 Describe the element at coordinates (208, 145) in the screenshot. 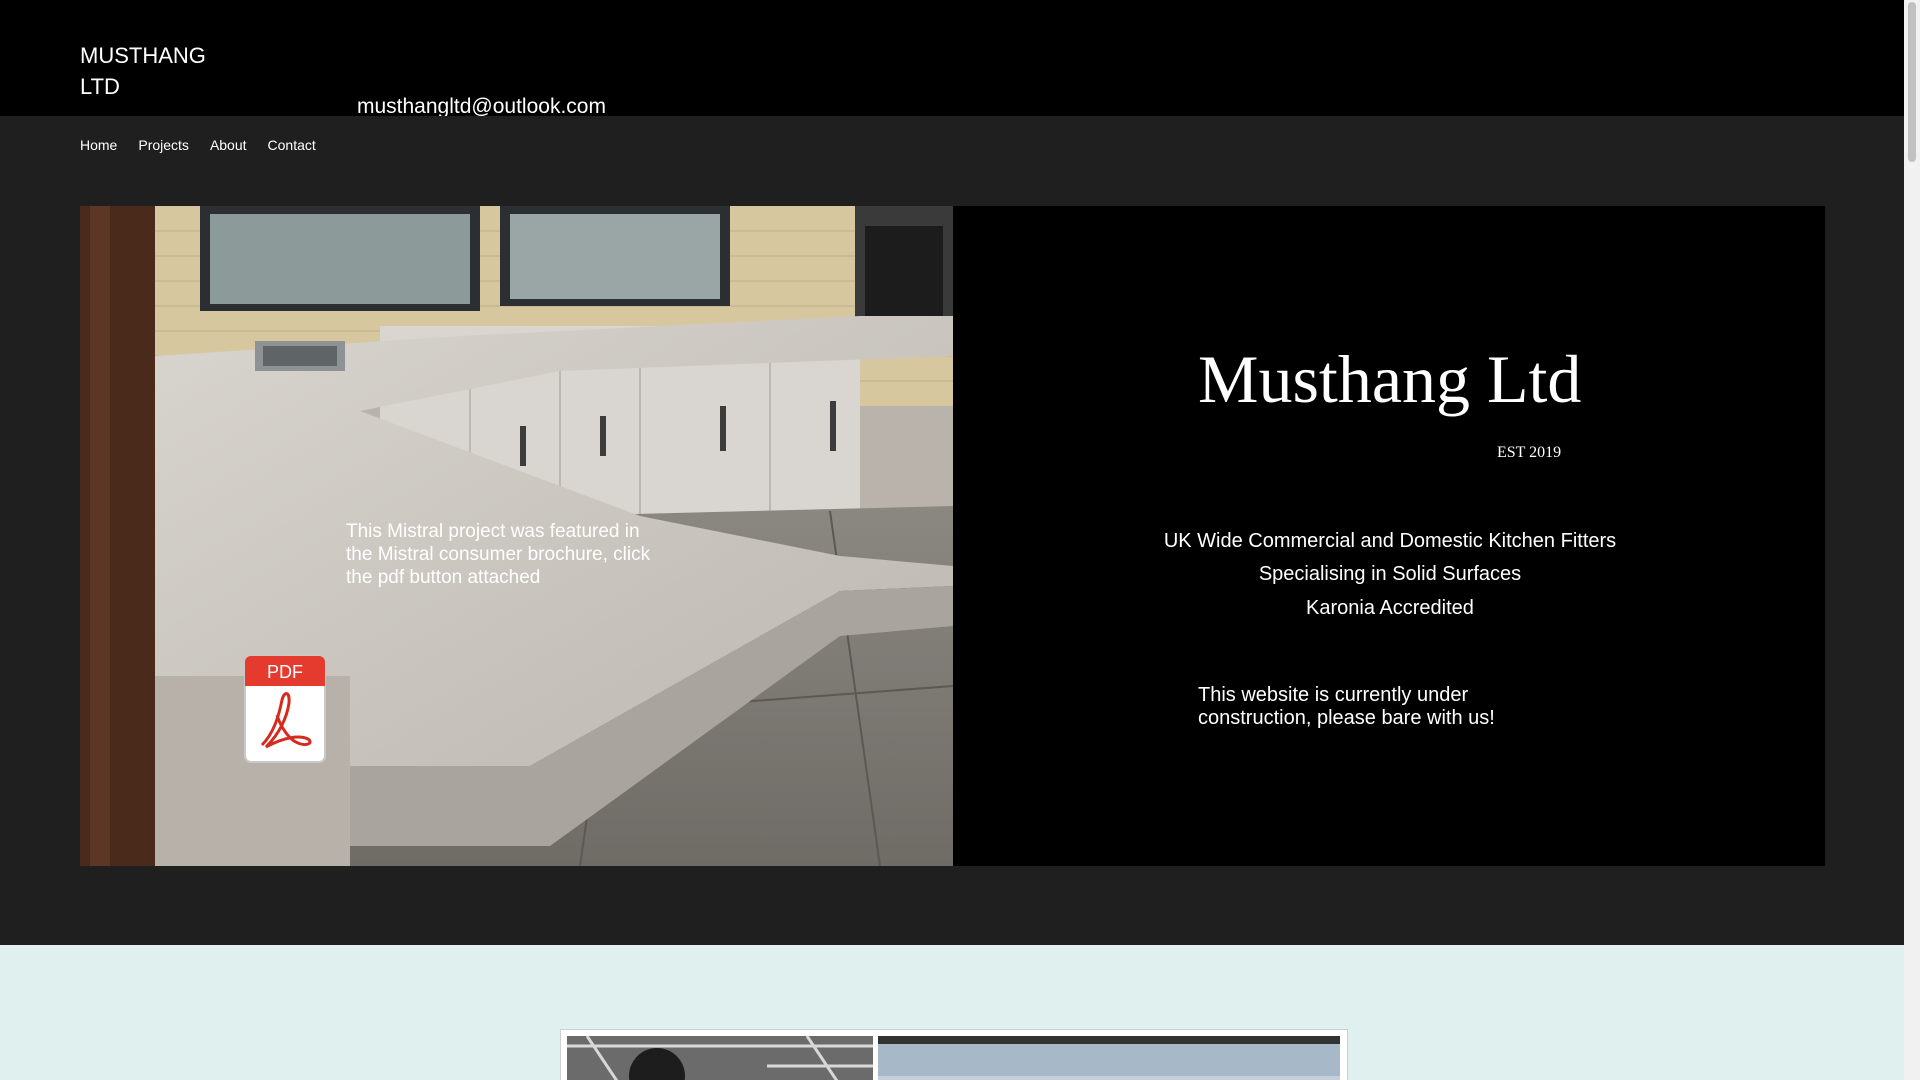

I see `main-nav: Home Projects About Contact` at that location.